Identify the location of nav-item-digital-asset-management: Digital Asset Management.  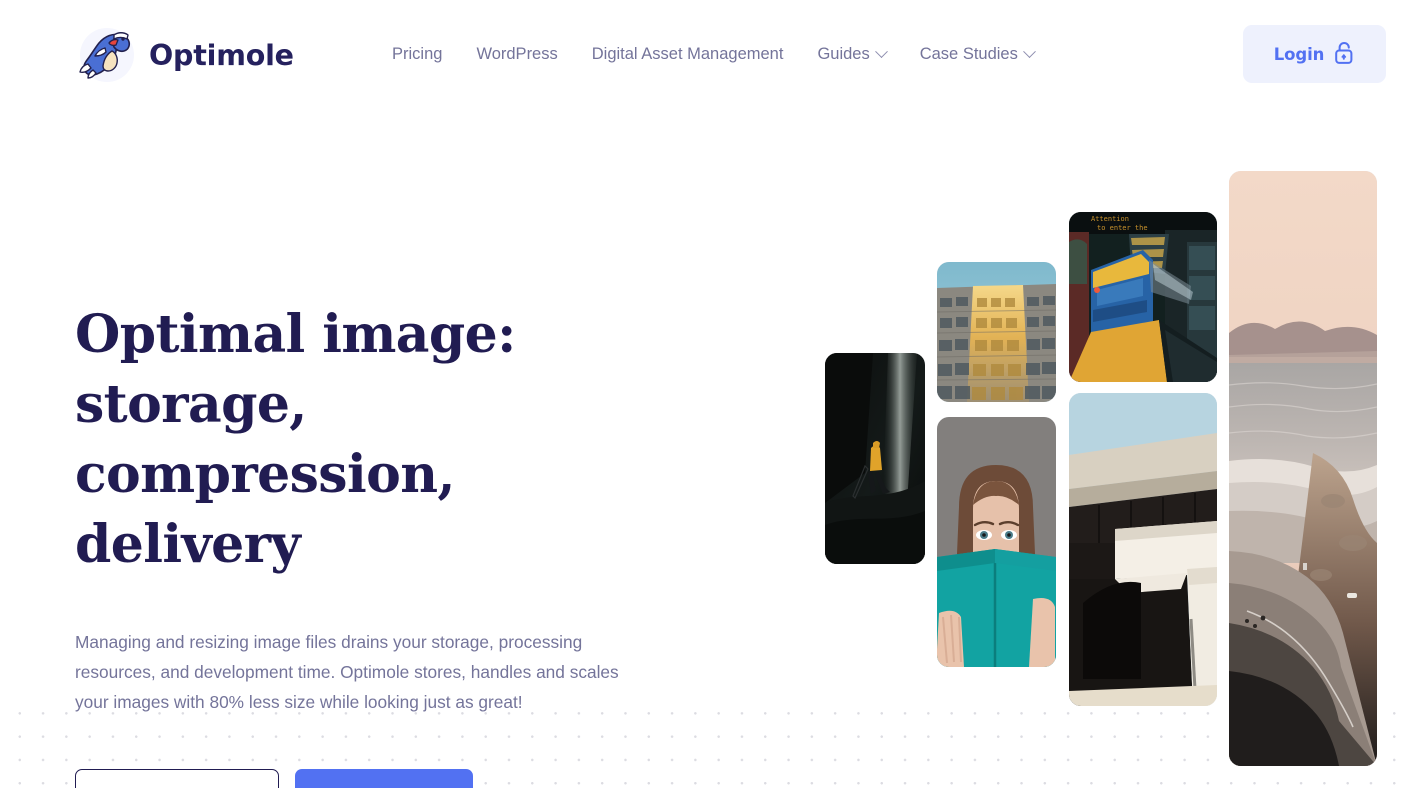
(688, 54).